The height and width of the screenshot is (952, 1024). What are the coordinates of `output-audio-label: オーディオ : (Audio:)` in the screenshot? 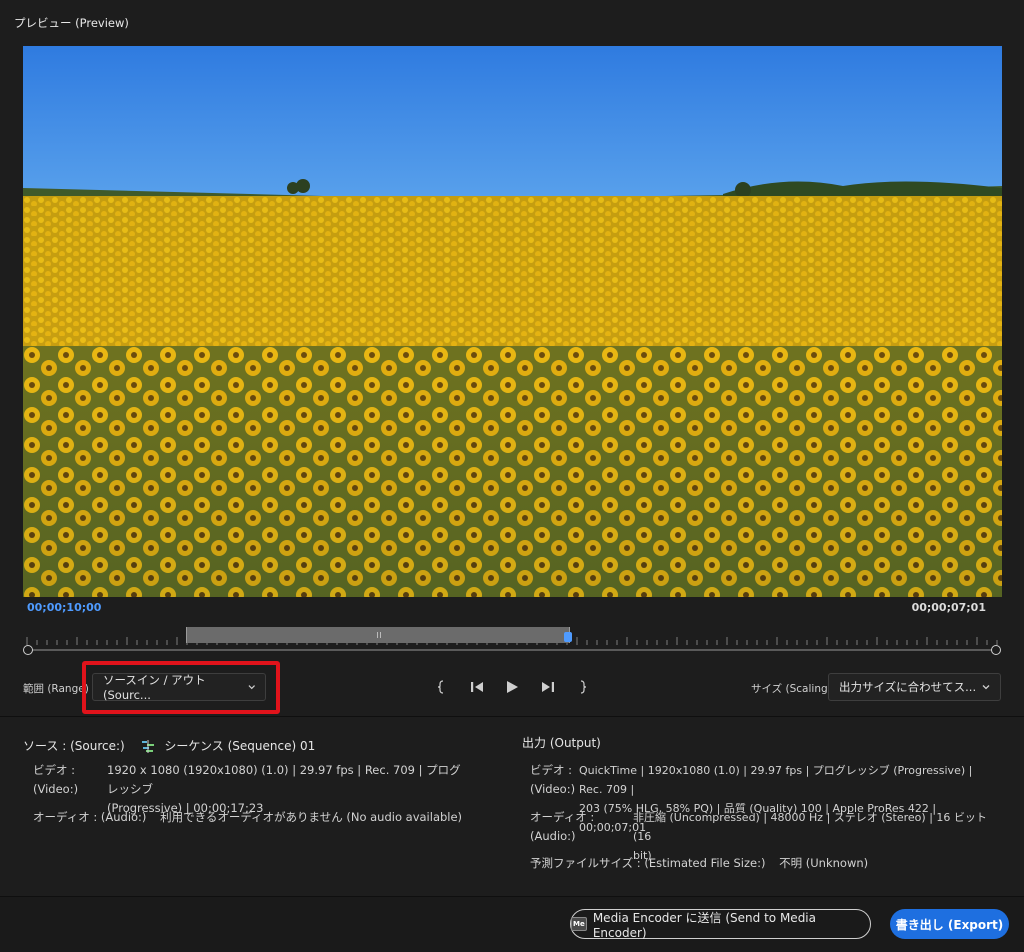 It's located at (562, 826).